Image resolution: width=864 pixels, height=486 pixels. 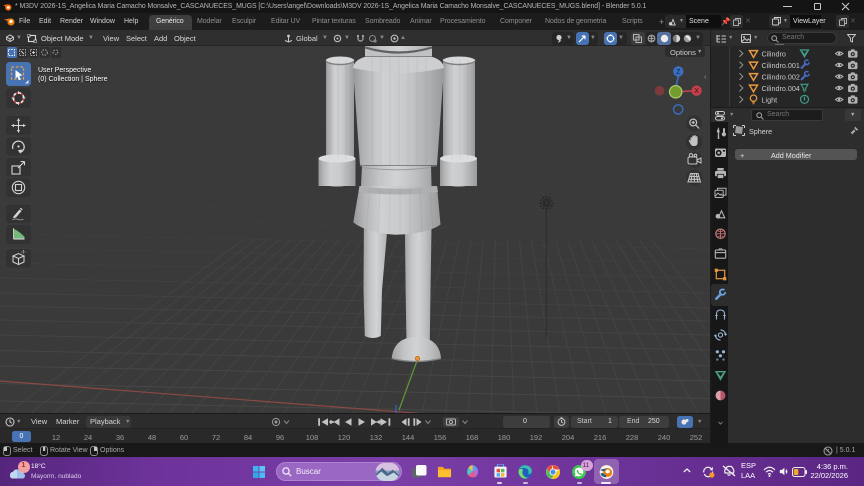 What do you see at coordinates (774, 53) in the screenshot?
I see `svg-text: Cilindro` at bounding box center [774, 53].